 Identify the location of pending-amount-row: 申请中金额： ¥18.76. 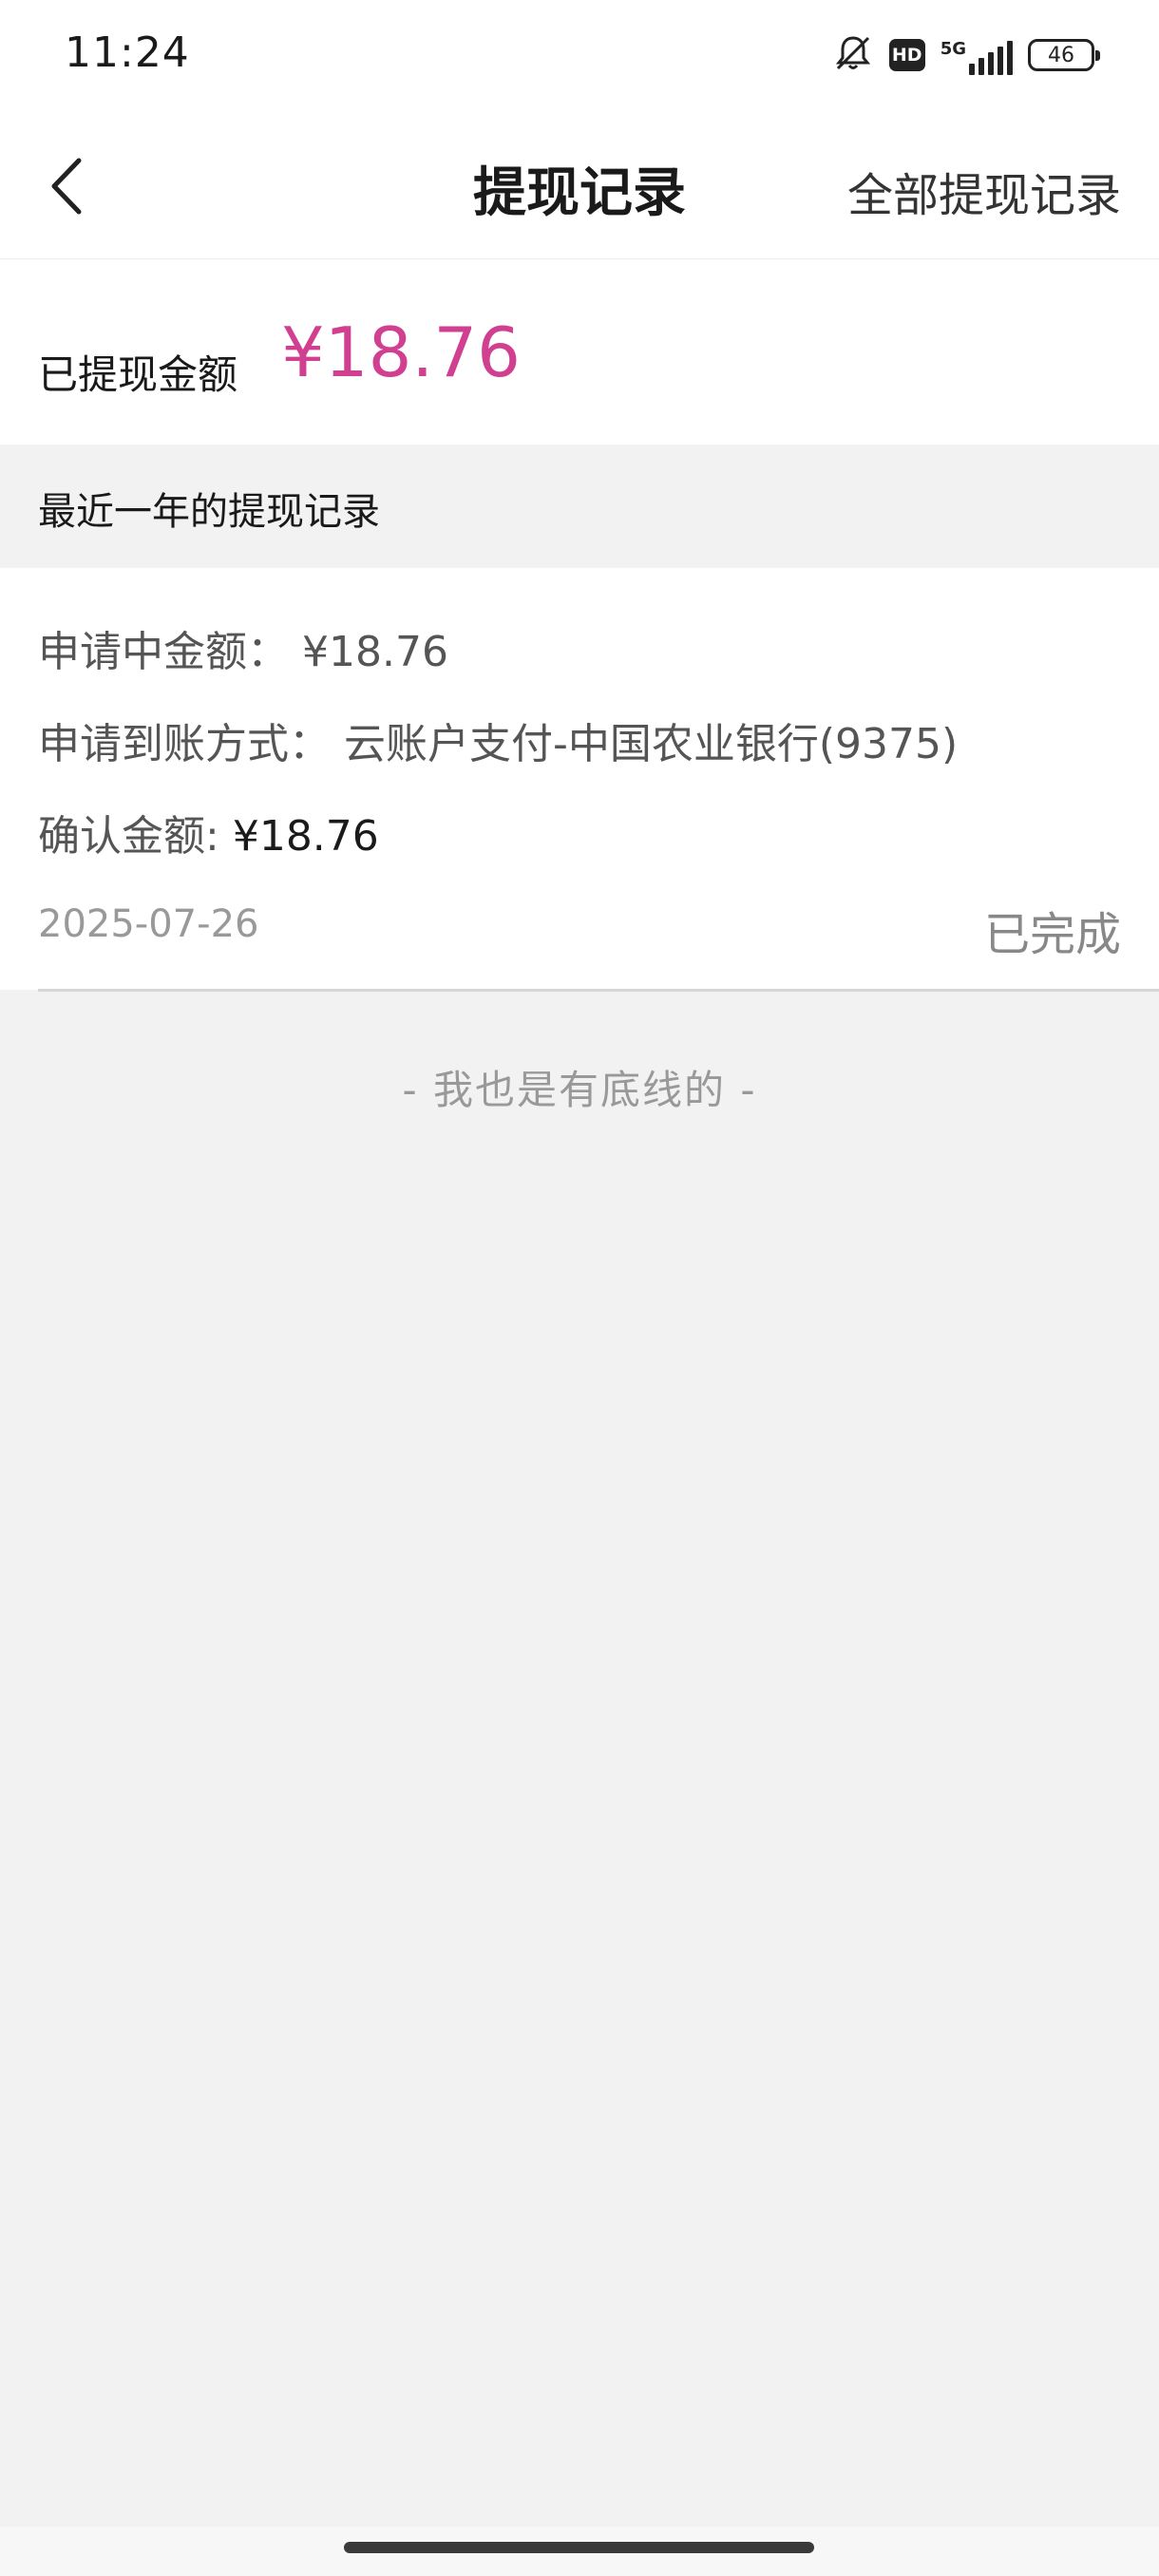
(243, 647).